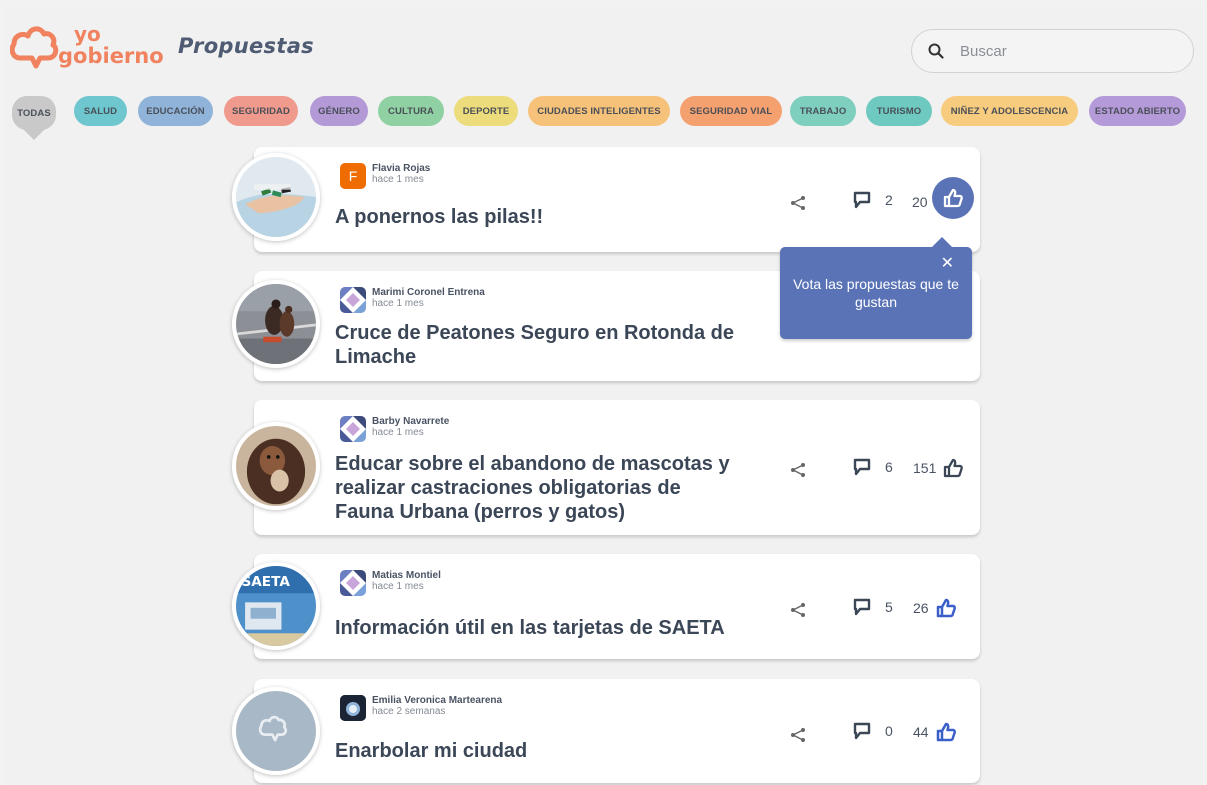 The height and width of the screenshot is (785, 1207). Describe the element at coordinates (409, 711) in the screenshot. I see `post-time: hace 2 semanas` at that location.